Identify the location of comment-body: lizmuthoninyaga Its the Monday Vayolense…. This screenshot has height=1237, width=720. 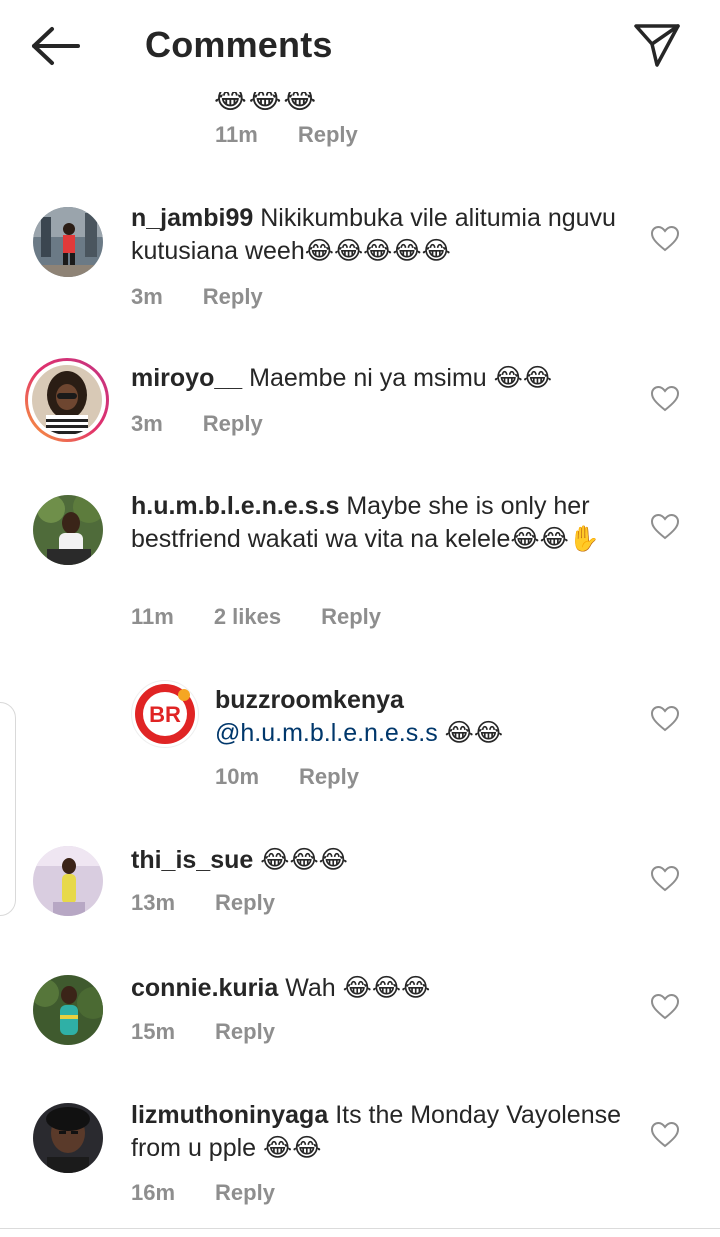
(381, 1132).